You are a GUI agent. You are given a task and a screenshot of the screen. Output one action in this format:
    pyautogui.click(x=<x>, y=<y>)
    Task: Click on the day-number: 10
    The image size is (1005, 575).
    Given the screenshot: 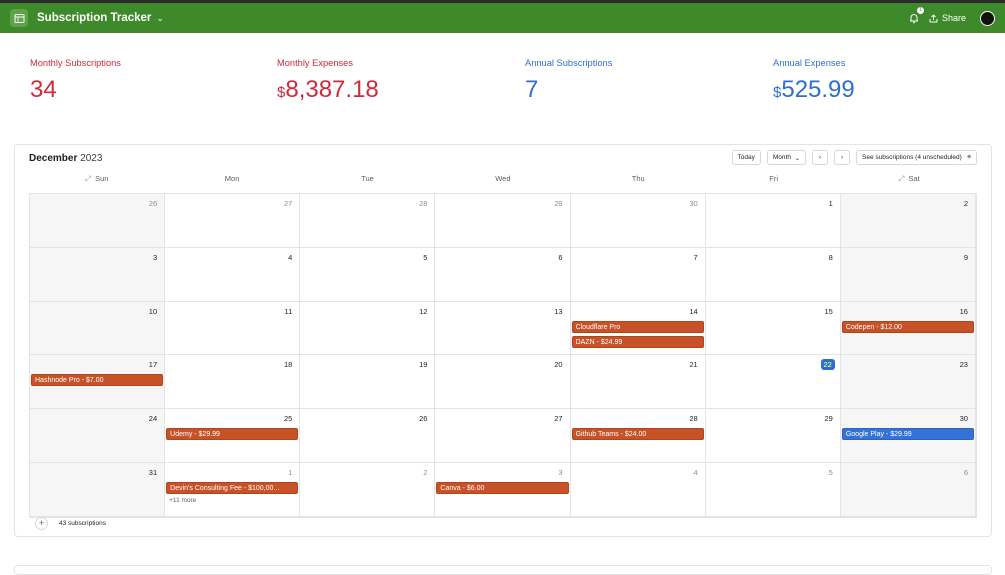 What is the action you would take?
    pyautogui.click(x=153, y=311)
    